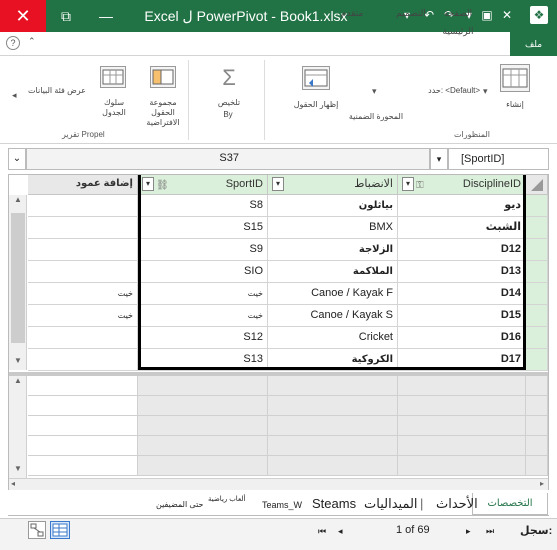  What do you see at coordinates (515, 105) in the screenshot?
I see `create-label: إنشاء` at bounding box center [515, 105].